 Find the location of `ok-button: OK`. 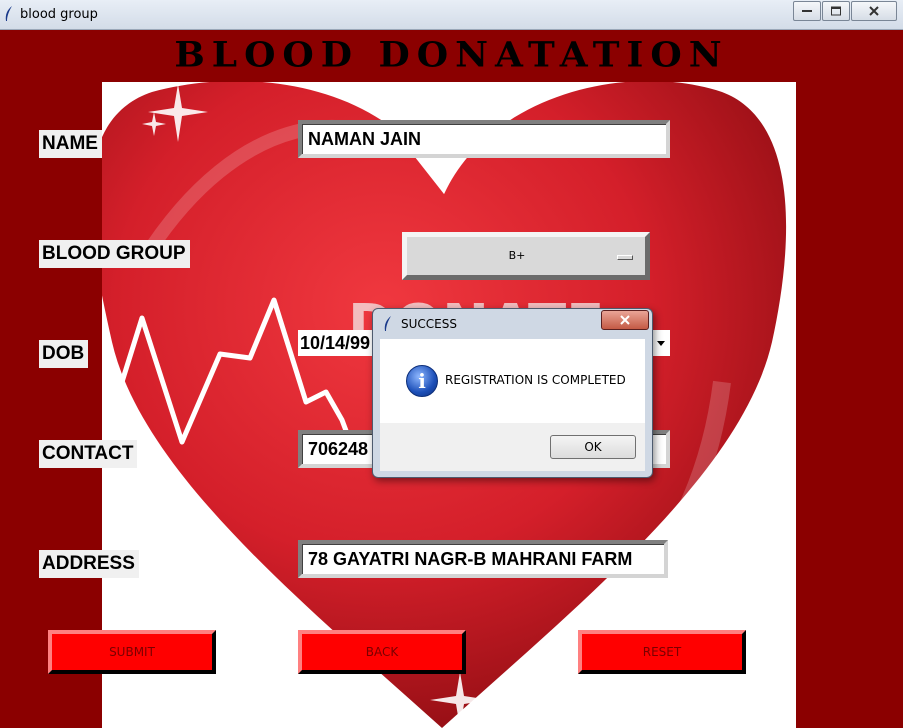

ok-button: OK is located at coordinates (593, 447).